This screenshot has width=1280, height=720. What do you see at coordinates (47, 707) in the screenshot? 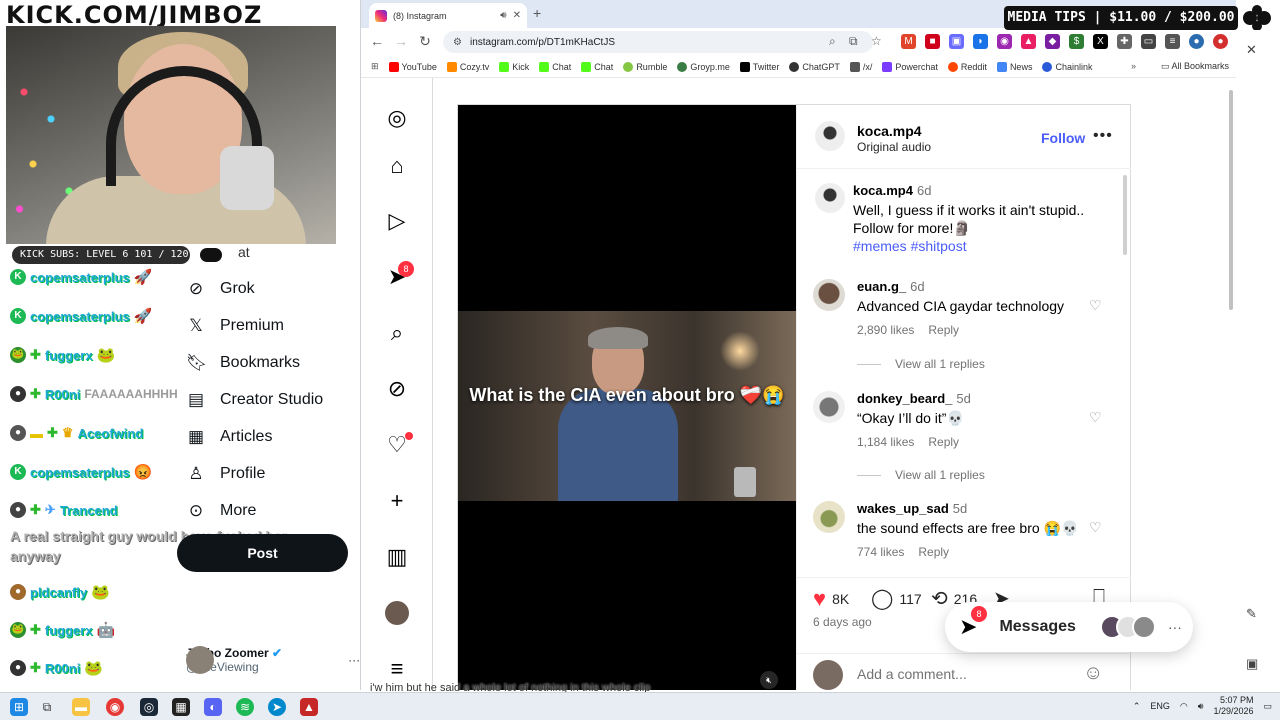
I see `task-view-icon: ⧉` at bounding box center [47, 707].